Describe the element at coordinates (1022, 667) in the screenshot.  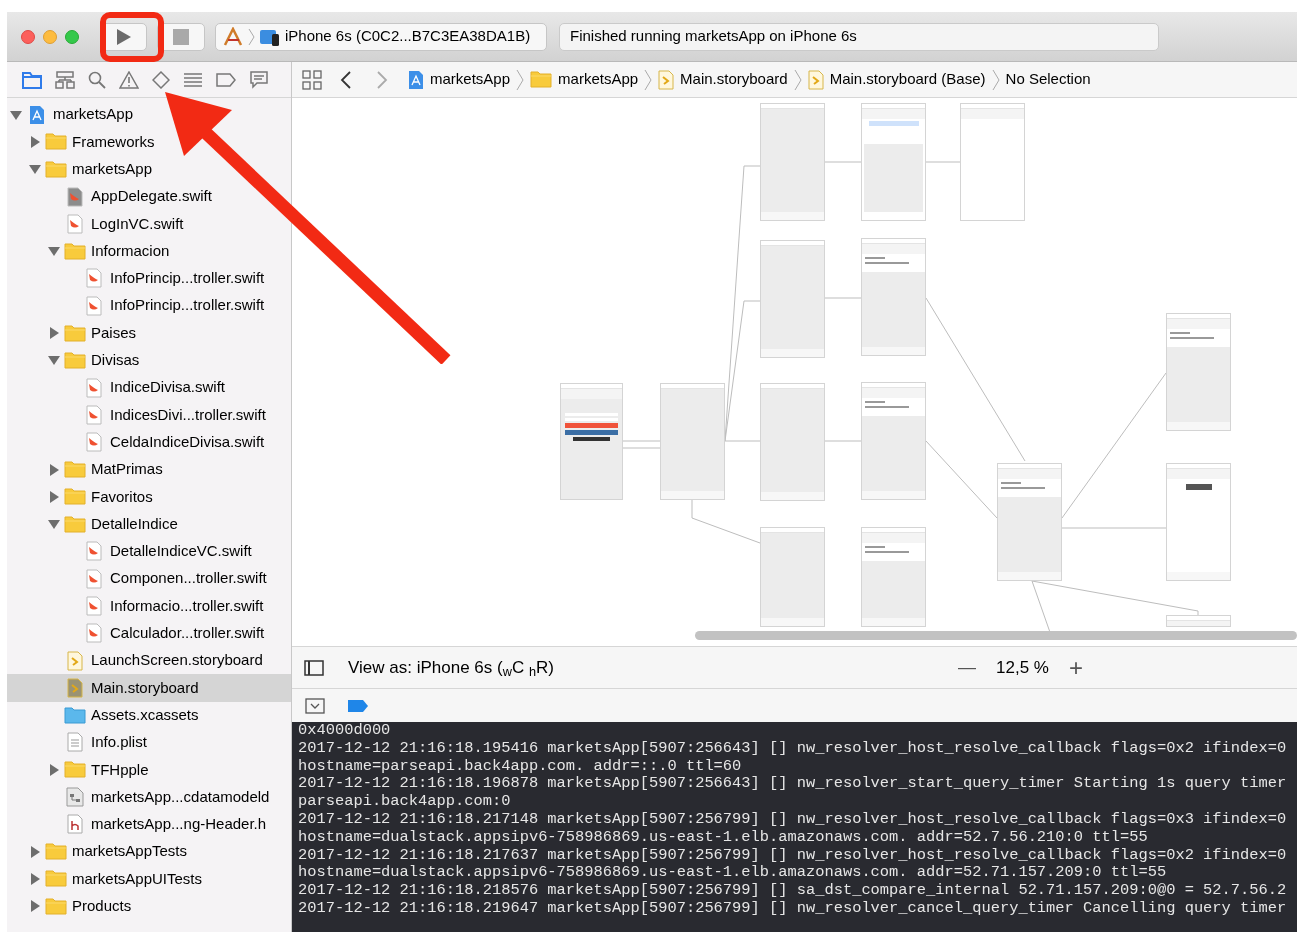
I see `zoom-level: 12,5 %` at that location.